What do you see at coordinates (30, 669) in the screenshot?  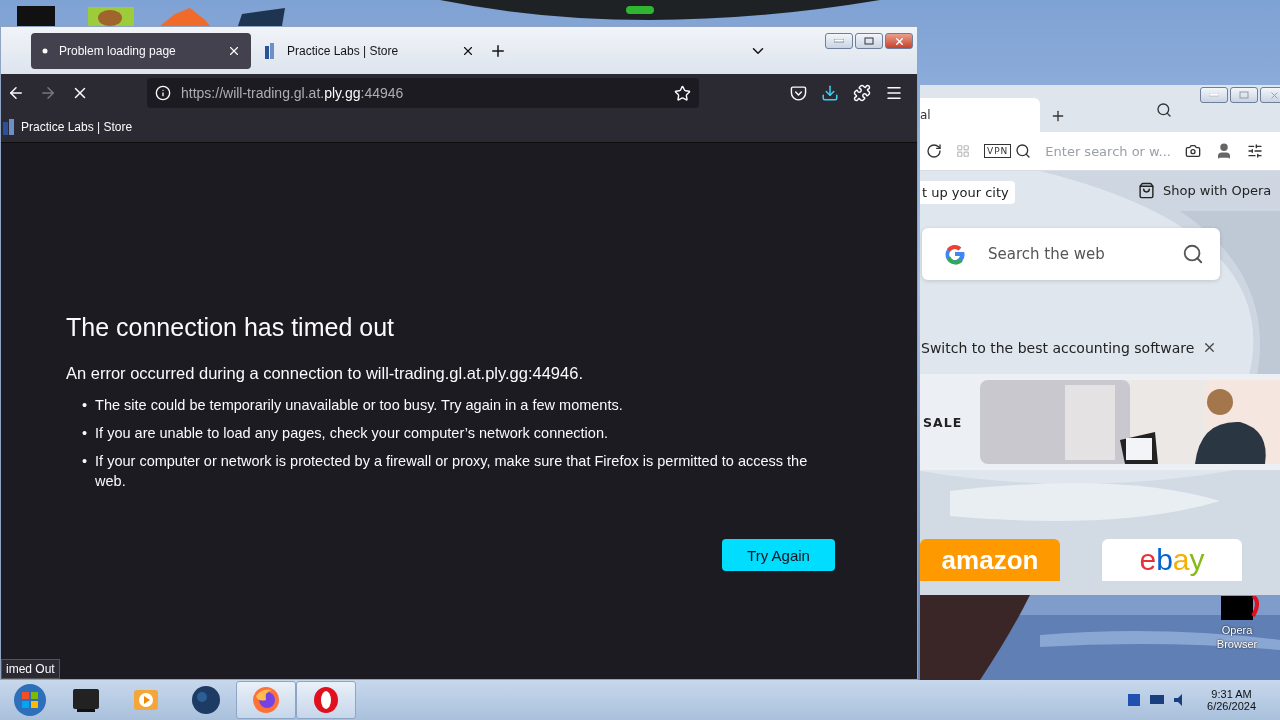 I see `status-text: imed Out` at bounding box center [30, 669].